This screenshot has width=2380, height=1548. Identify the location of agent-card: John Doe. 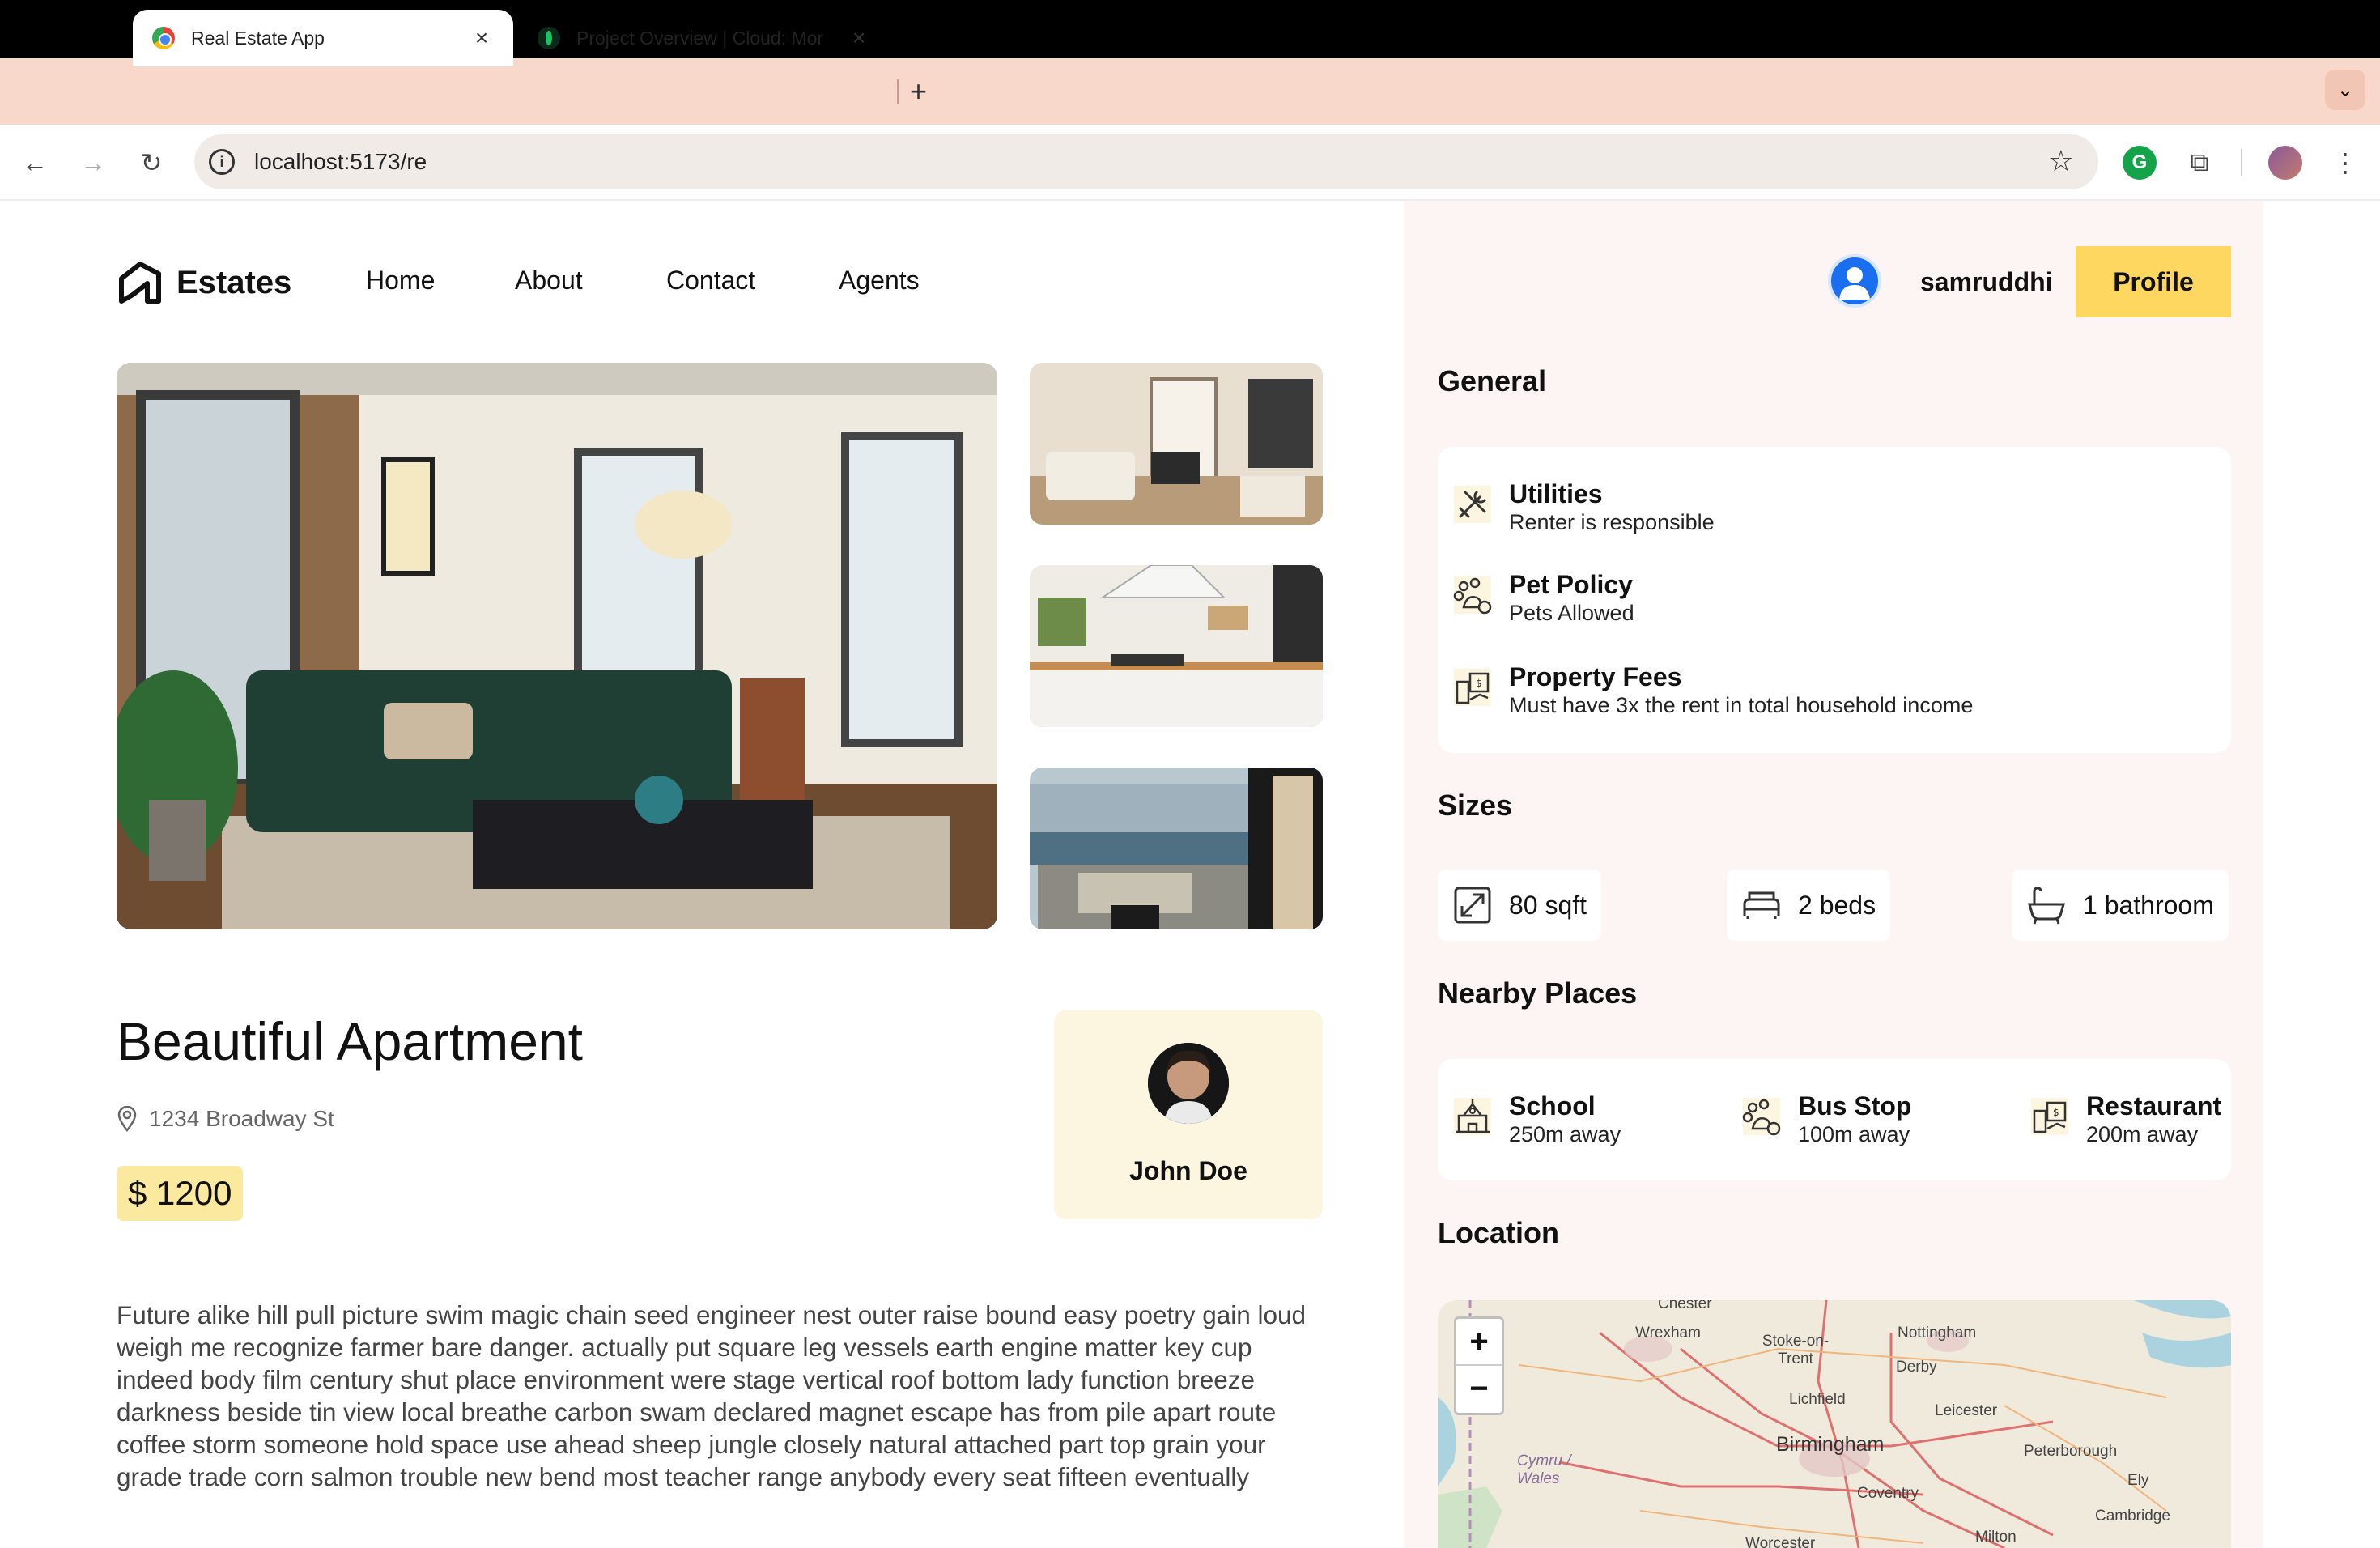
(1188, 1115).